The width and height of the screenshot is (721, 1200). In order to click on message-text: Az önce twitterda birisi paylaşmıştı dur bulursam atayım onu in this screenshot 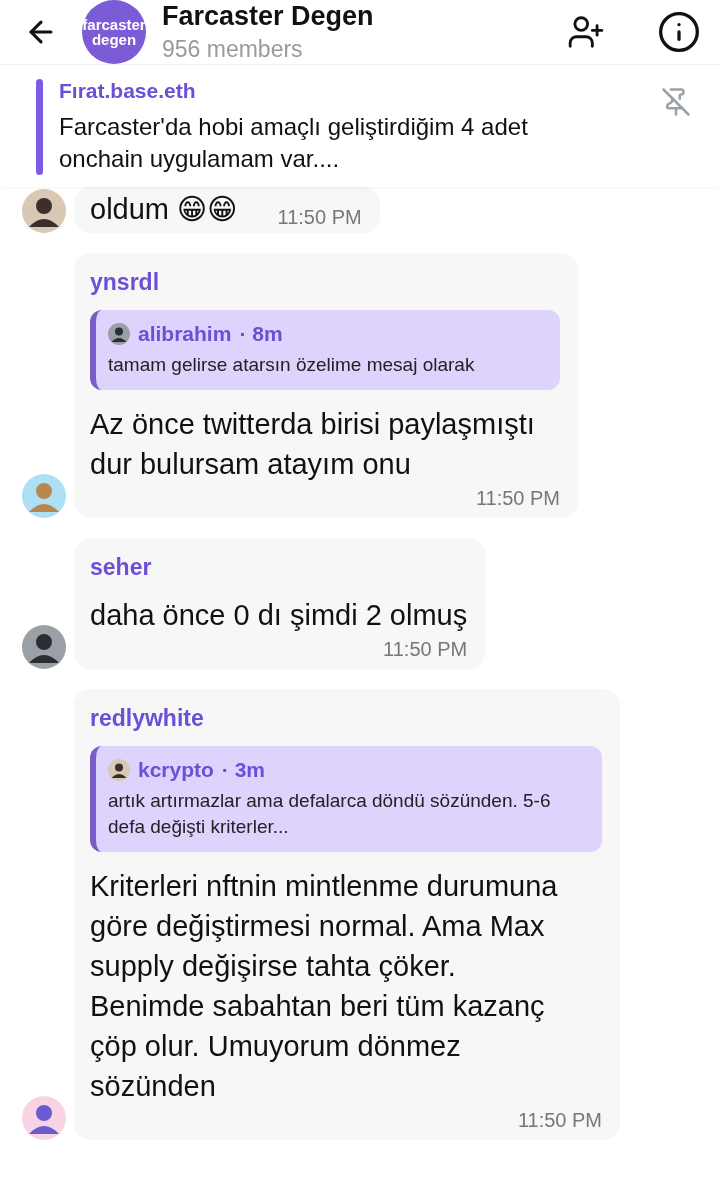, I will do `click(313, 444)`.